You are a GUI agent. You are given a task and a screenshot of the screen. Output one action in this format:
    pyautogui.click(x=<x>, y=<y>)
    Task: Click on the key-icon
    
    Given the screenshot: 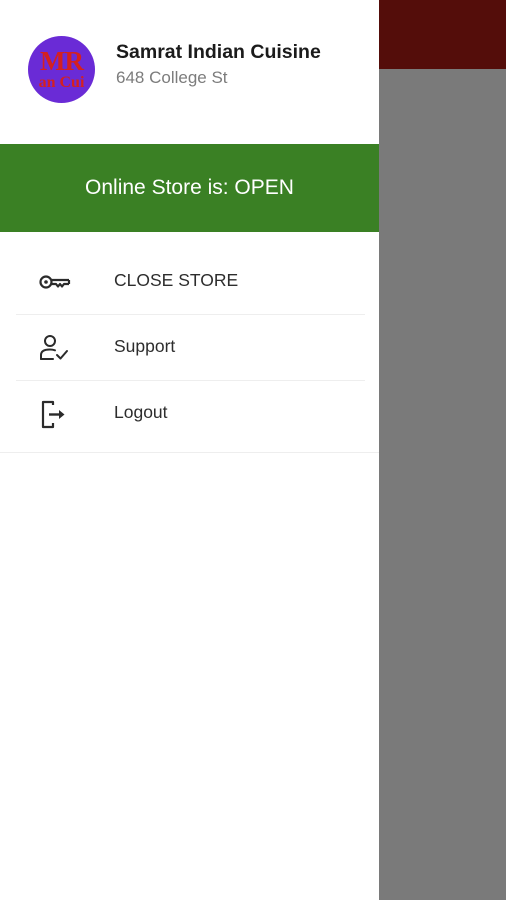 What is the action you would take?
    pyautogui.click(x=55, y=282)
    